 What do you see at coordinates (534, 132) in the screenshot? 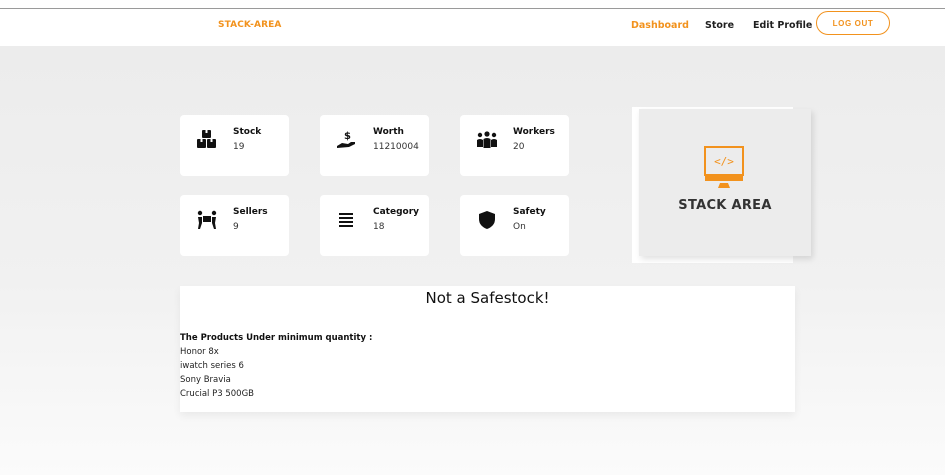
I see `stat-title: Workers` at bounding box center [534, 132].